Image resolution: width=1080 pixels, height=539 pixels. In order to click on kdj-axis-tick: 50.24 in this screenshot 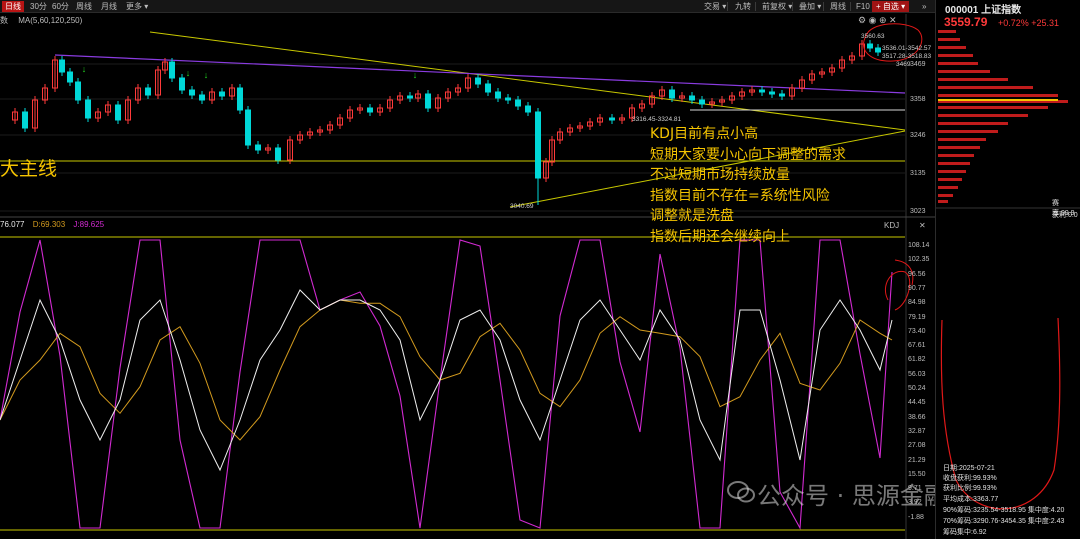, I will do `click(917, 388)`.